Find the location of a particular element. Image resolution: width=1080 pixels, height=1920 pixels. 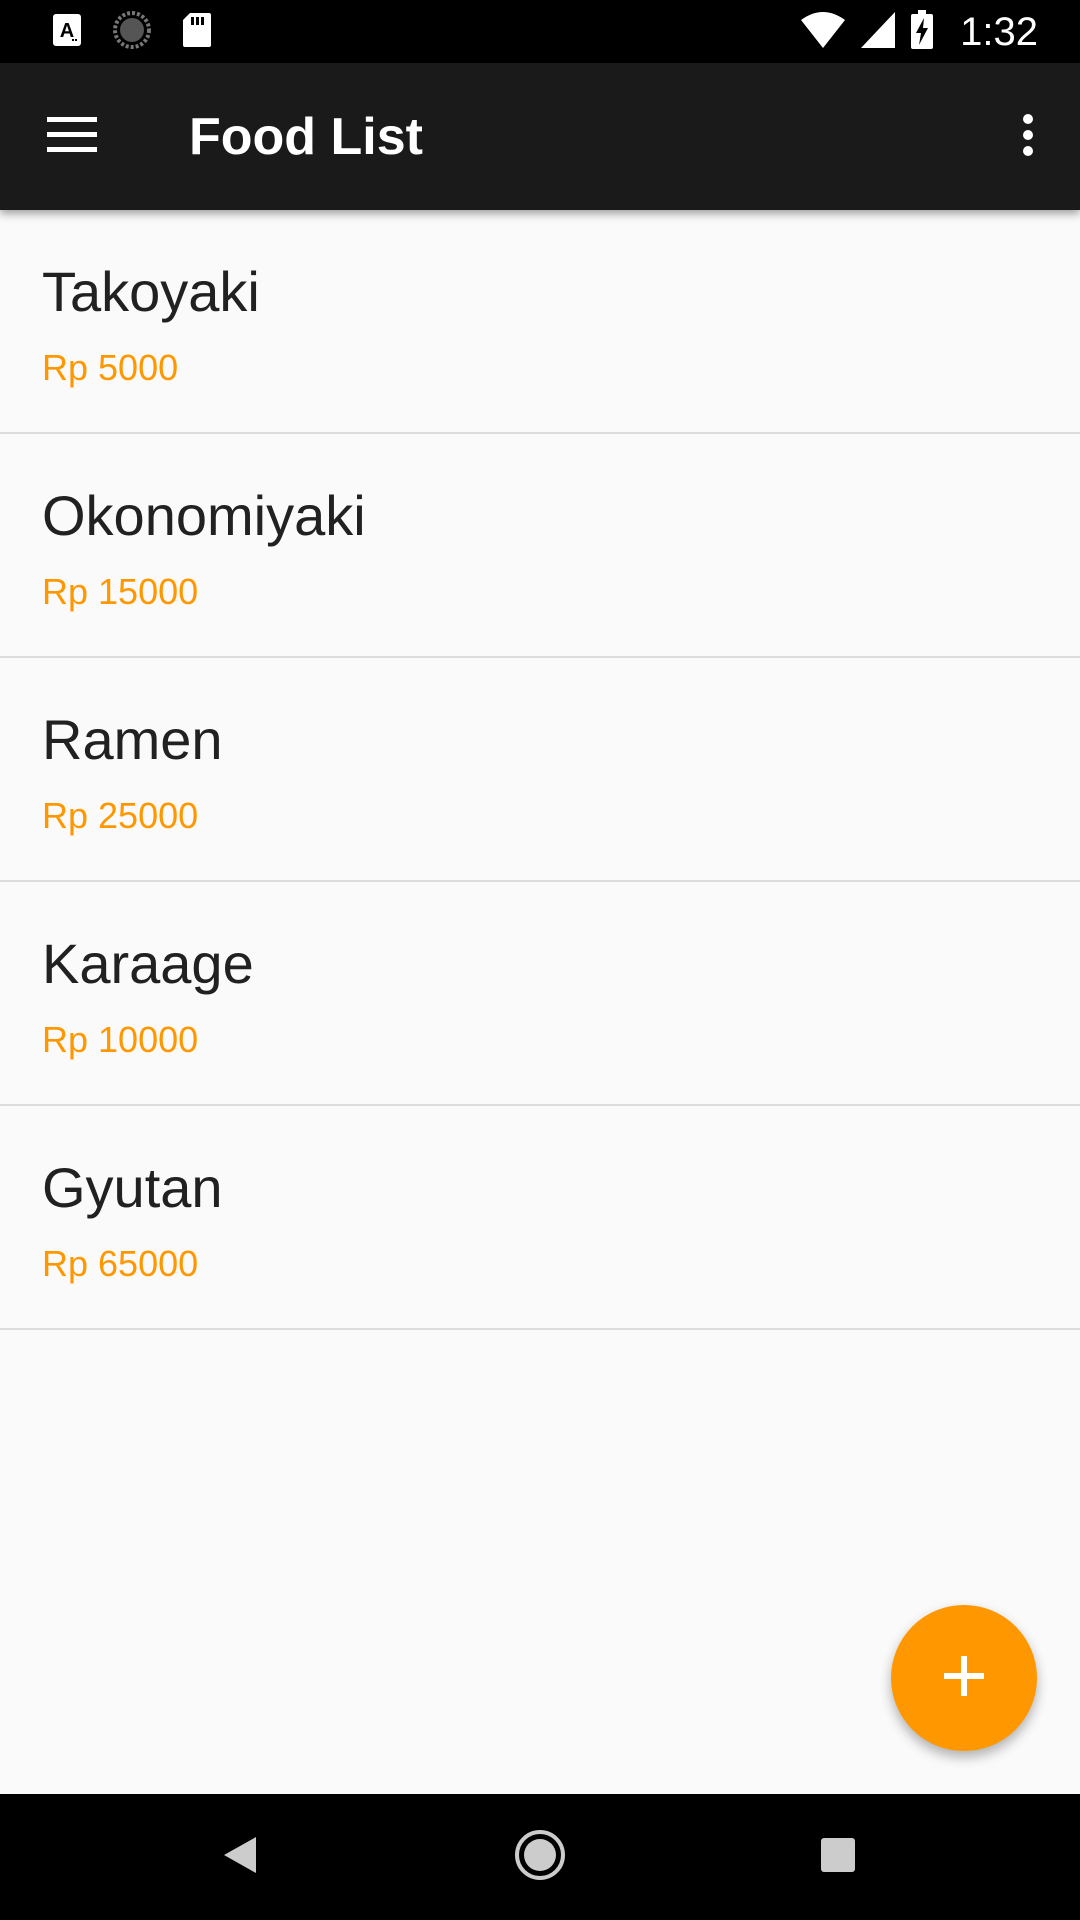

sync-progress-icon is located at coordinates (132, 32).